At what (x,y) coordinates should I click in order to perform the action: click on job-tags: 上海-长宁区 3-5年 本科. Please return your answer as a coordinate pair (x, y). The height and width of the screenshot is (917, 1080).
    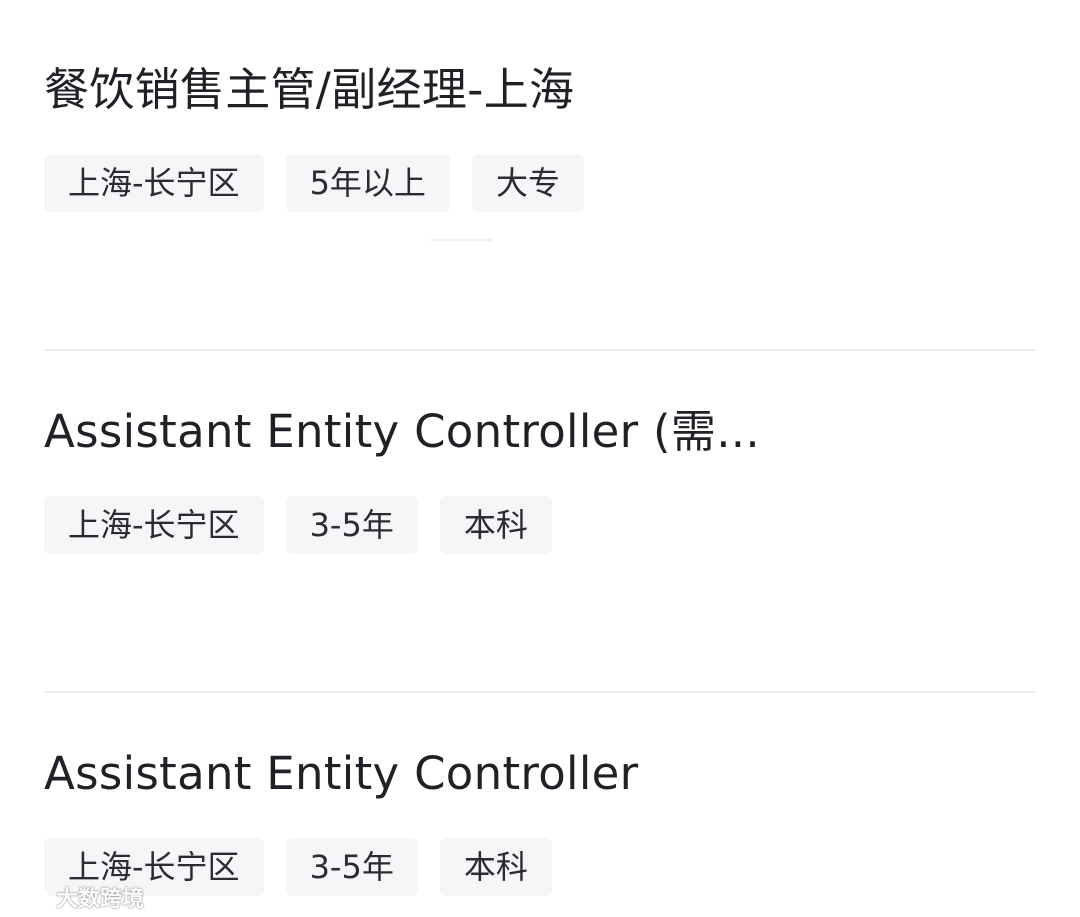
    Looking at the image, I should click on (298, 525).